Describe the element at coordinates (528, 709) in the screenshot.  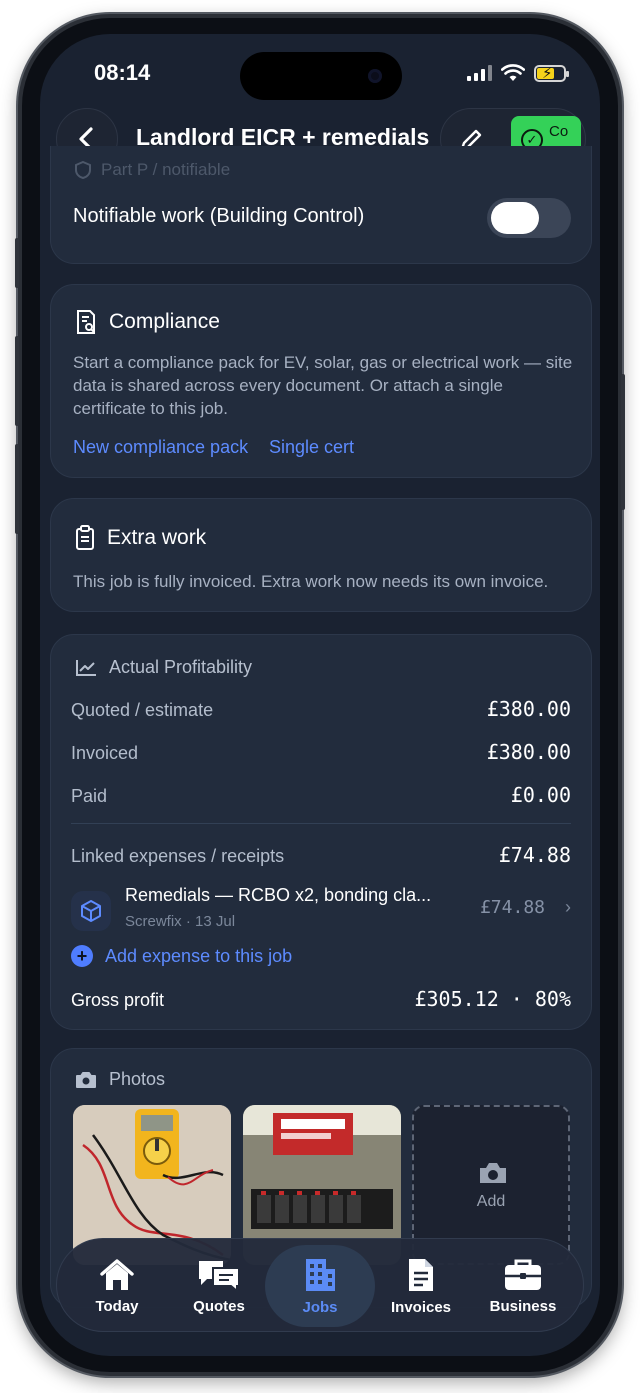
I see `quoted-value: £380.00` at that location.